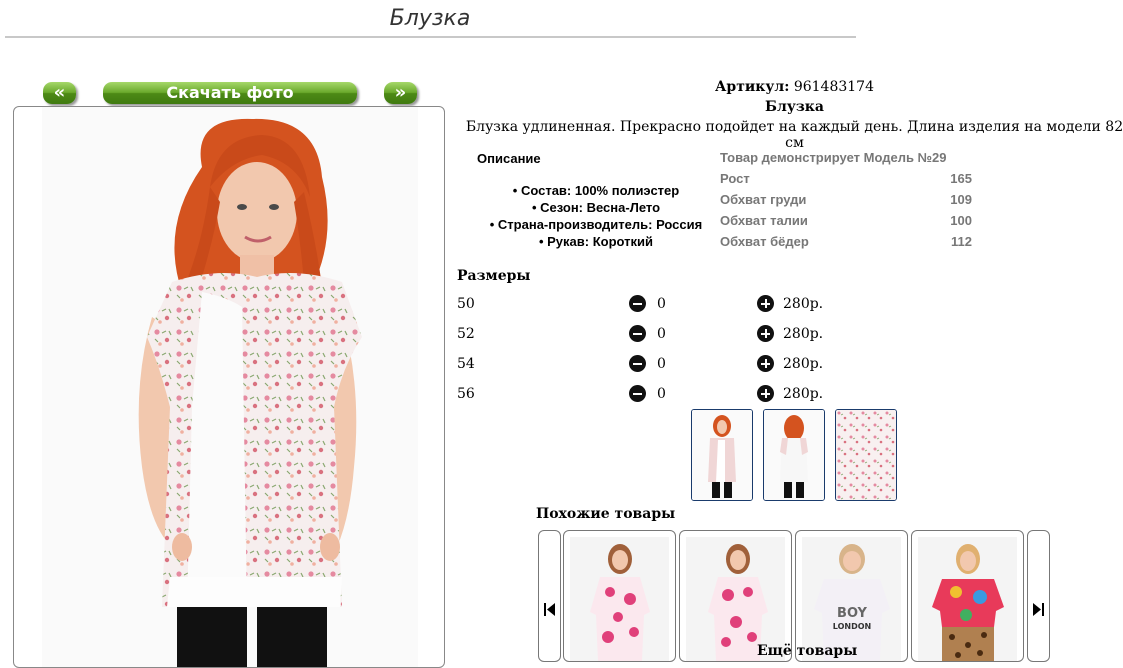 This screenshot has height=668, width=1123. I want to click on thumbnail-back-image, so click(794, 455).